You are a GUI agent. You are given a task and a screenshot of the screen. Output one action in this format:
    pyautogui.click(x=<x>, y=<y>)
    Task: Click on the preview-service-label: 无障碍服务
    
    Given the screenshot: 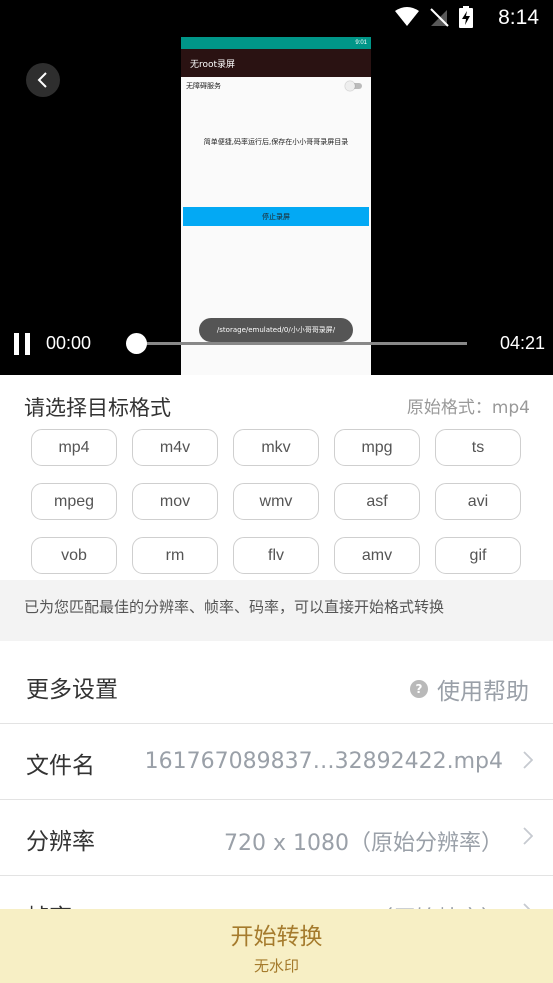 What is the action you would take?
    pyautogui.click(x=203, y=86)
    